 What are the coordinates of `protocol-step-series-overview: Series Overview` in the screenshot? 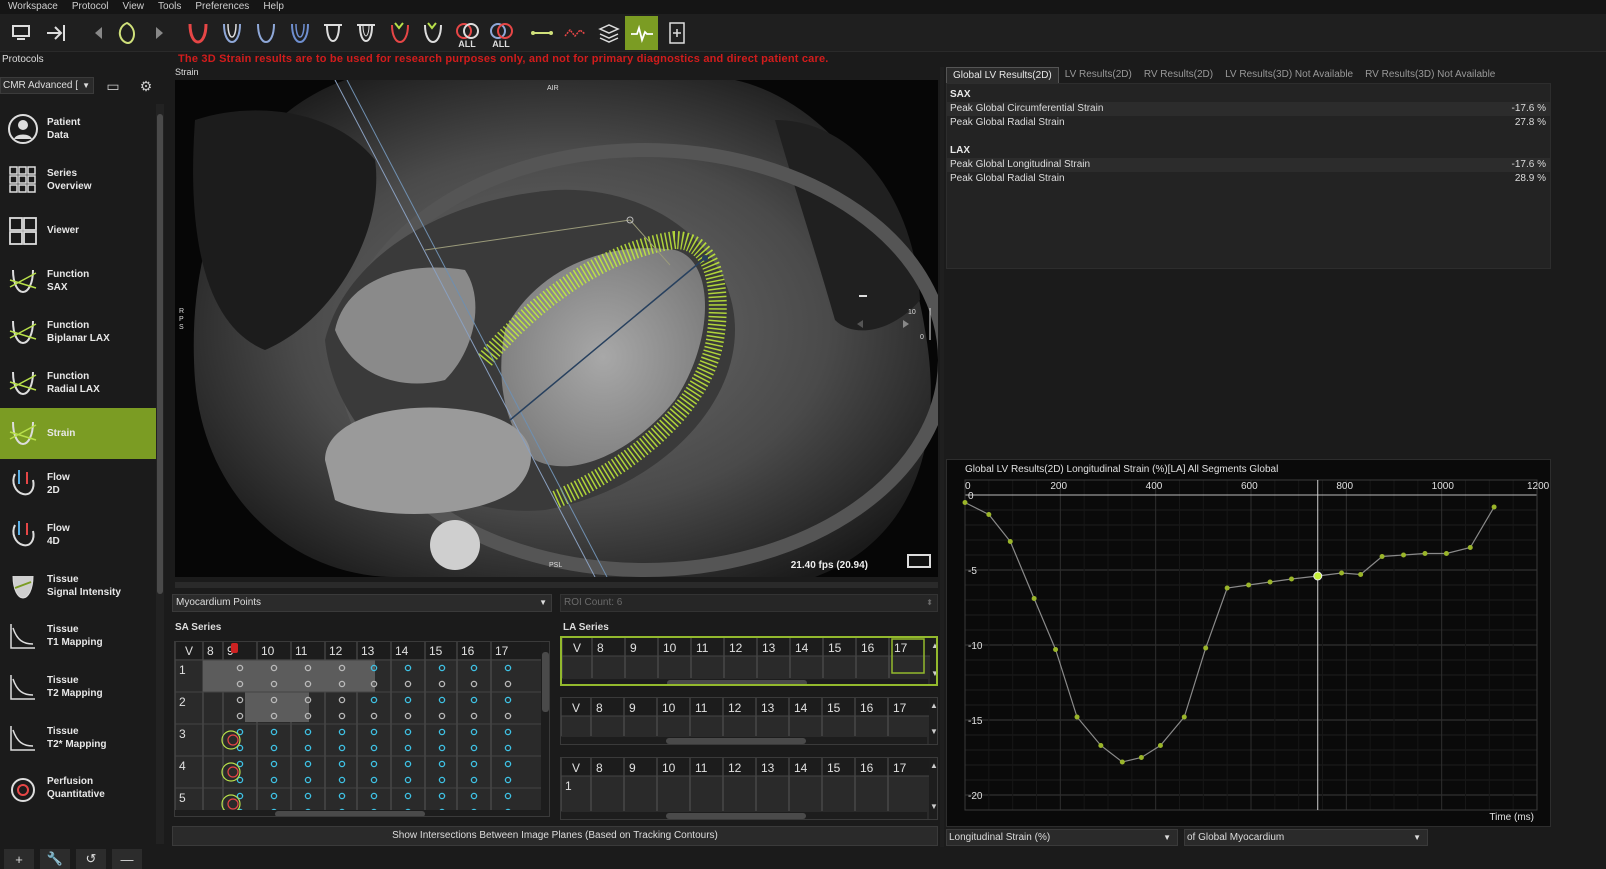 It's located at (78, 180).